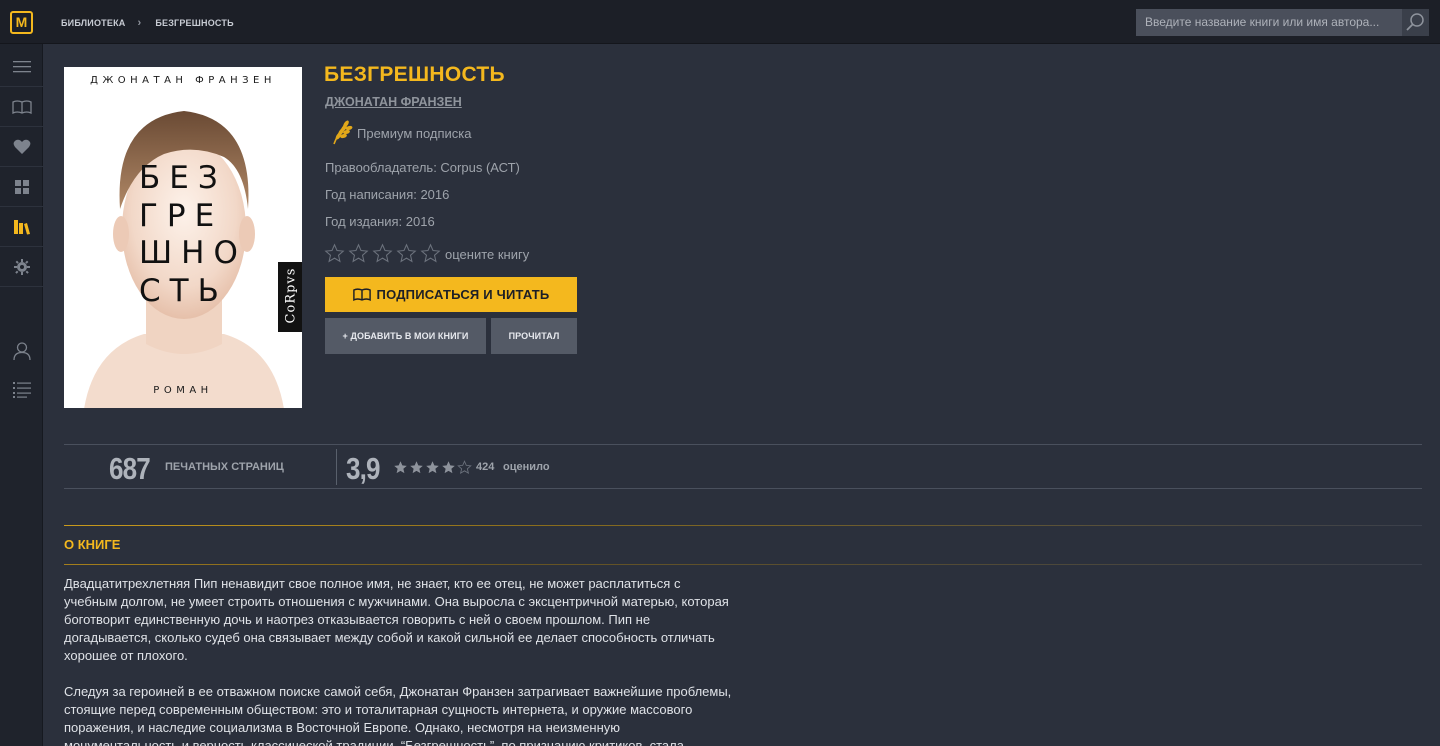 The width and height of the screenshot is (1440, 746). I want to click on publisher-logo-text: CoRpvs, so click(291, 295).